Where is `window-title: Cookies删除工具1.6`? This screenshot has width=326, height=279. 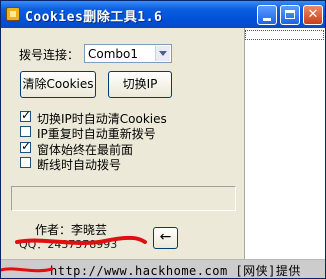 window-title: Cookies删除工具1.6 is located at coordinates (94, 17).